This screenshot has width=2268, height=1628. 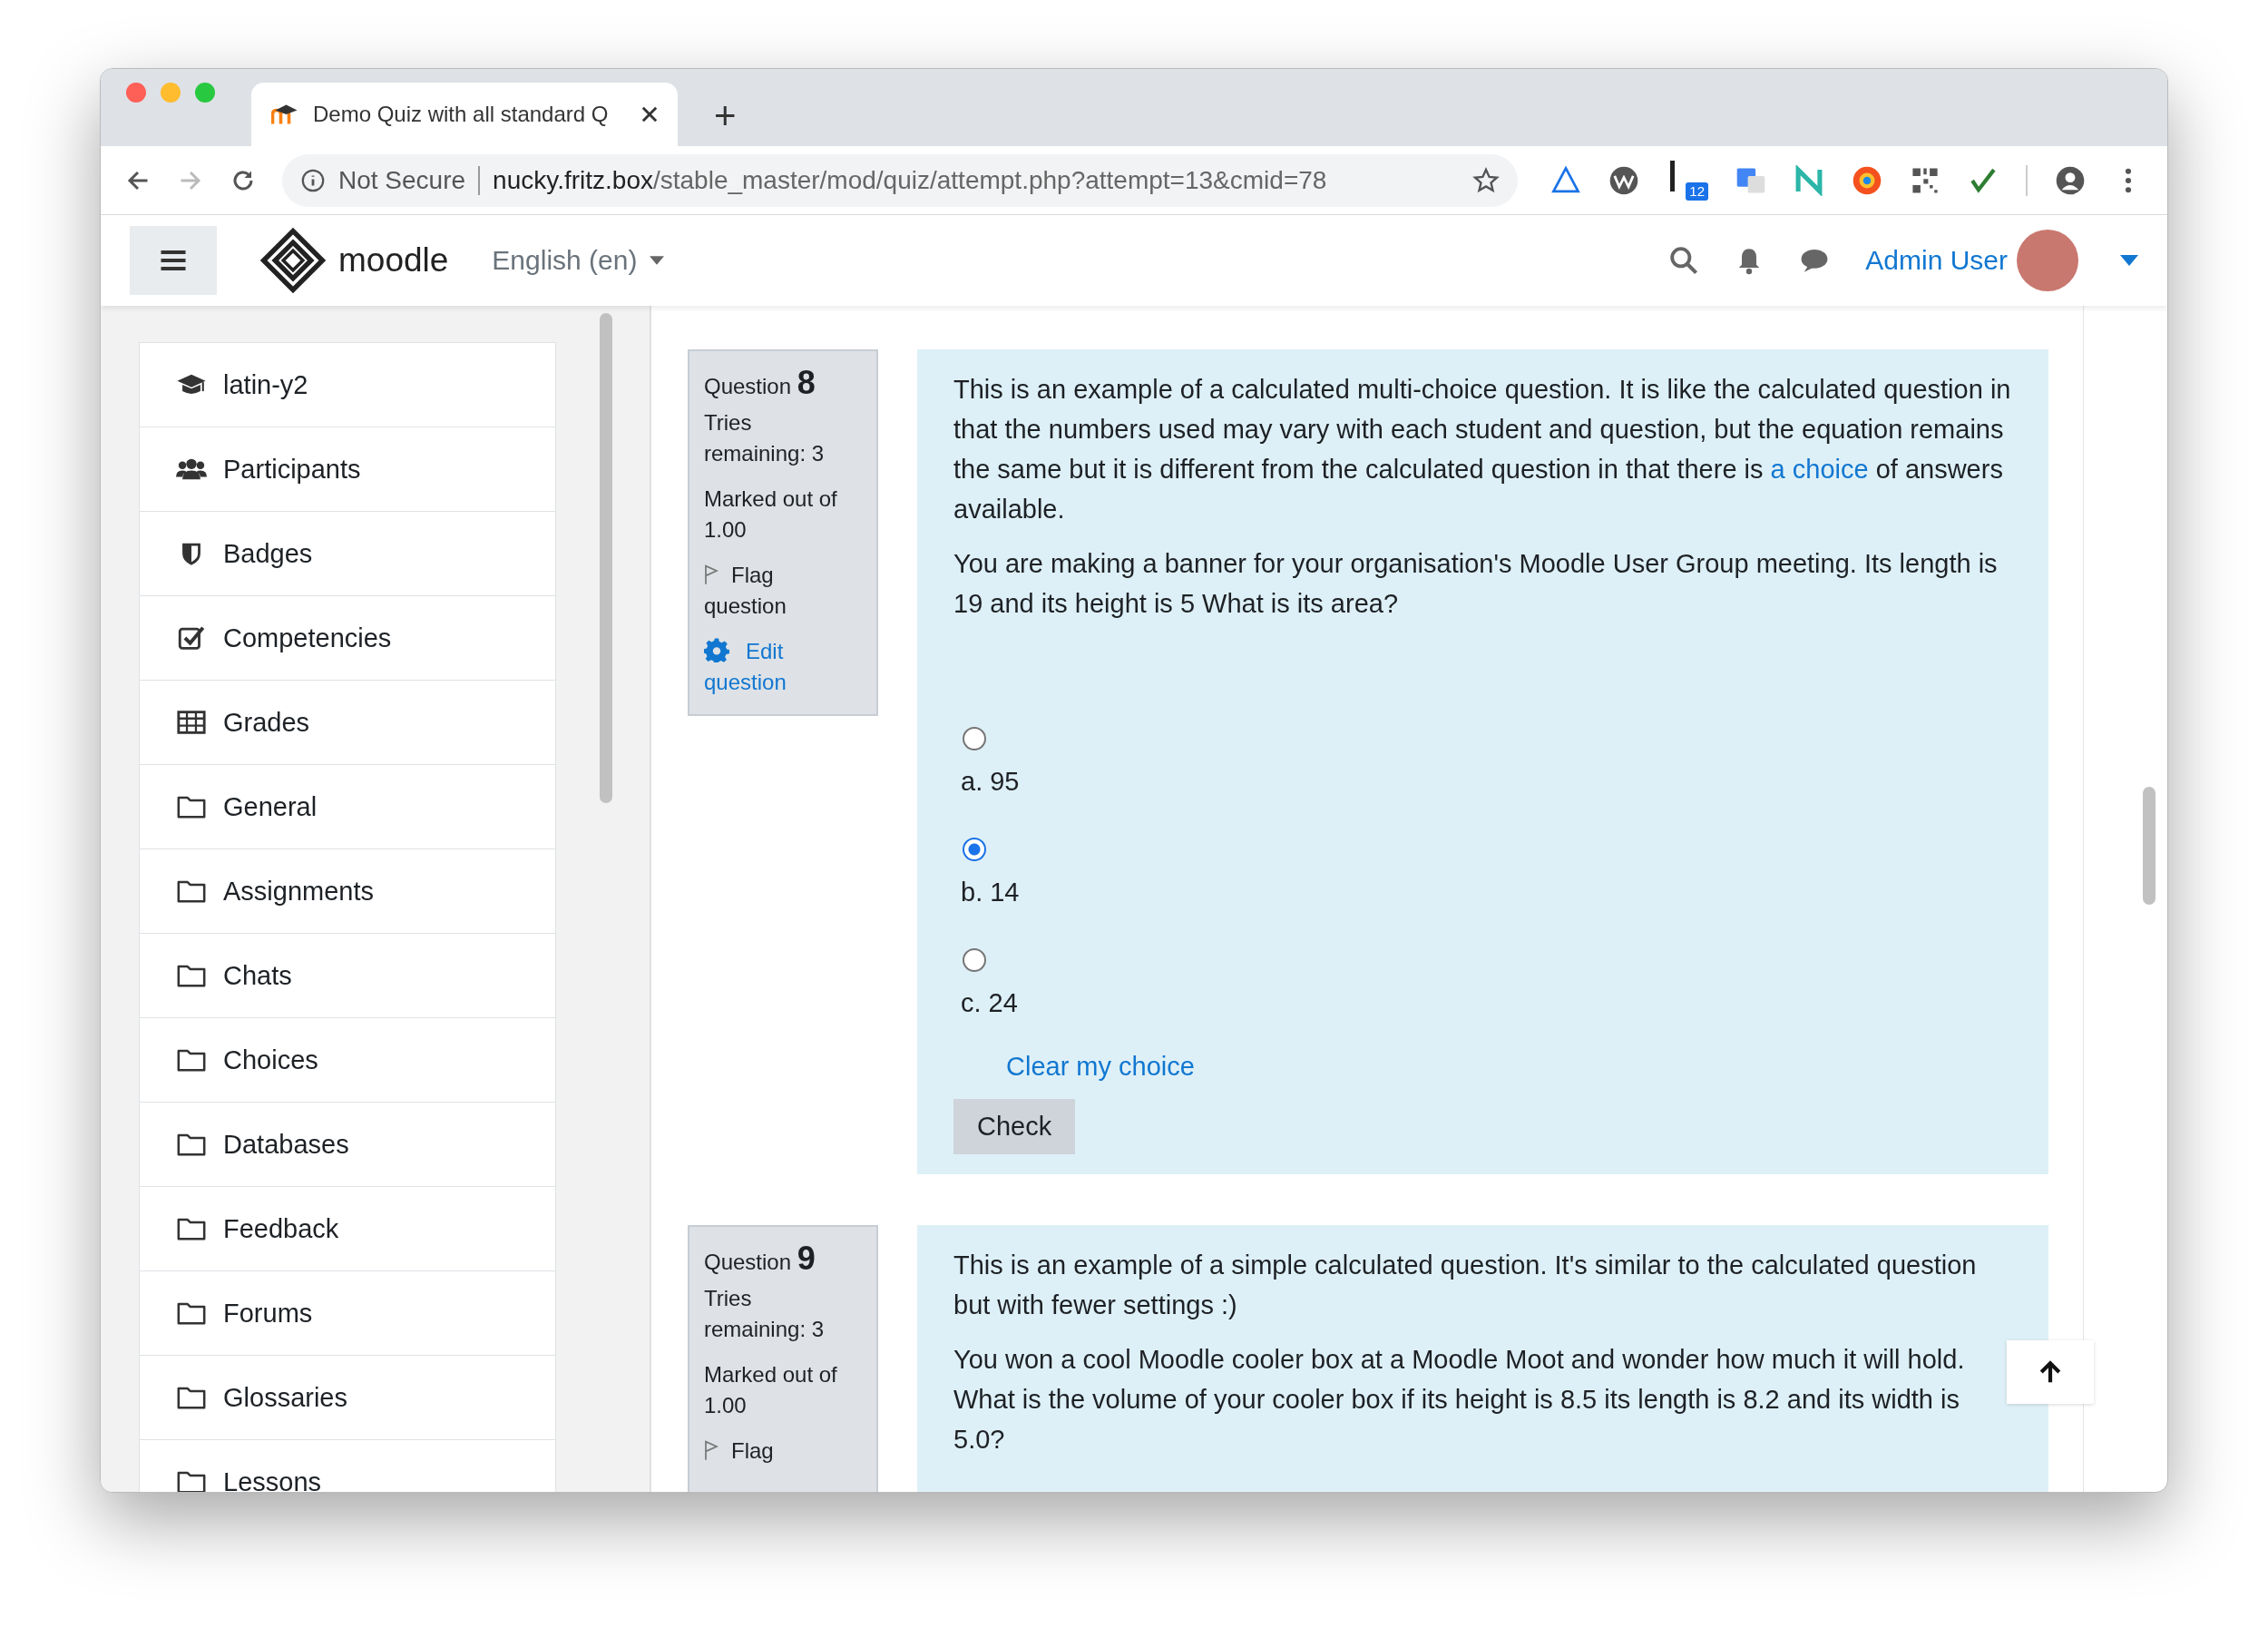 What do you see at coordinates (1486, 180) in the screenshot?
I see `star-icon` at bounding box center [1486, 180].